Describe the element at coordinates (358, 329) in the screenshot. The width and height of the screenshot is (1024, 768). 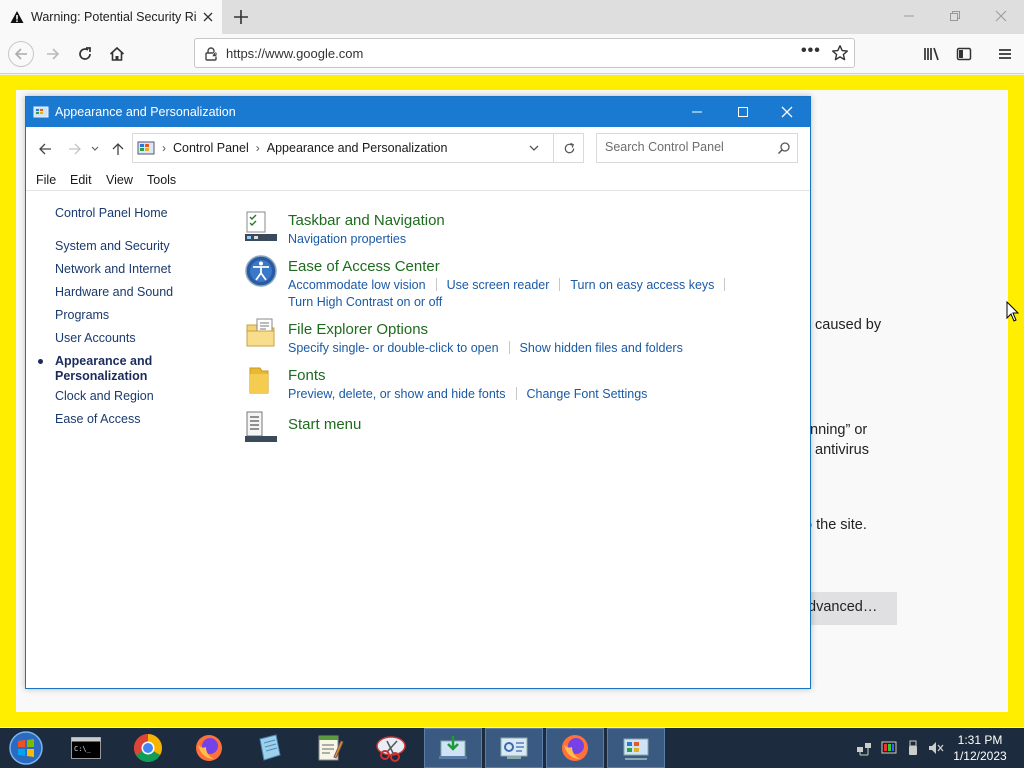
I see `category-title: File Explorer Options` at that location.